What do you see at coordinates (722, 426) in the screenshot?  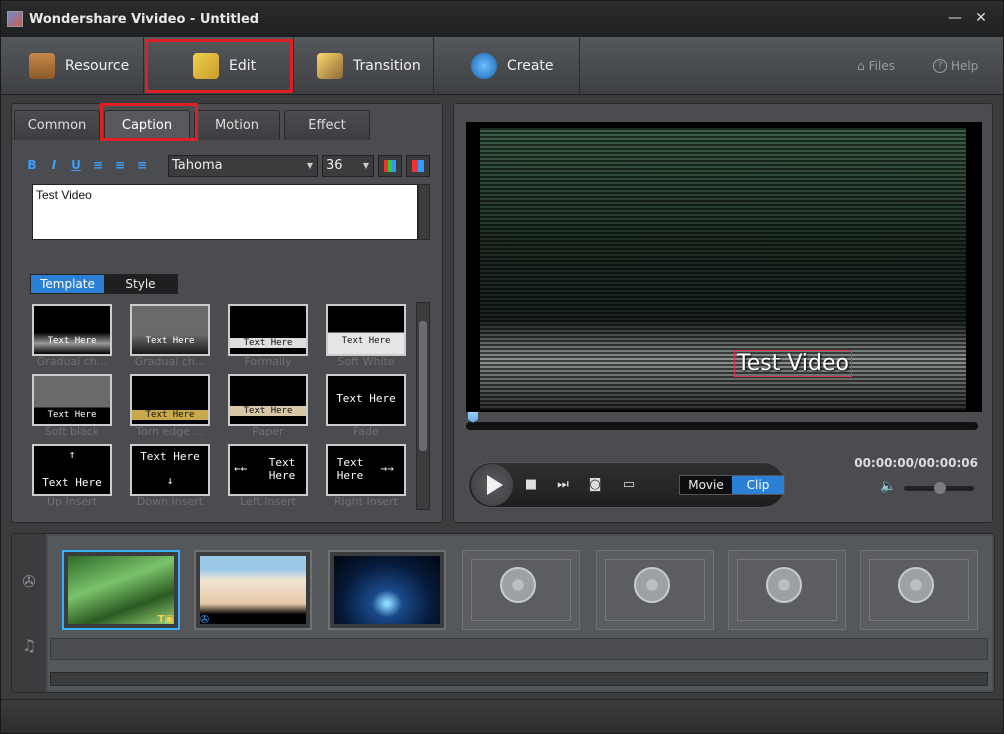 I see `playback-progress-bar` at bounding box center [722, 426].